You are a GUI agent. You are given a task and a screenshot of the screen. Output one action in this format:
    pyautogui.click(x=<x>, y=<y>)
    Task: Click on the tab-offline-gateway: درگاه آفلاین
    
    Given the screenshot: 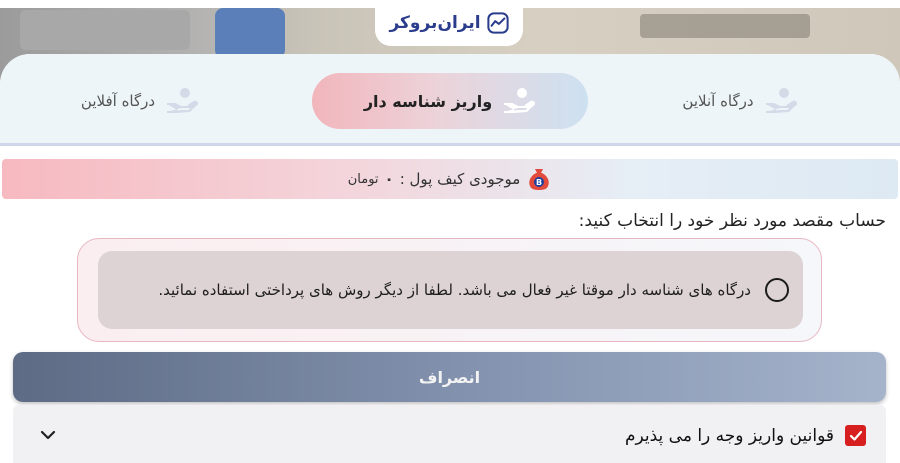 What is the action you would take?
    pyautogui.click(x=140, y=101)
    